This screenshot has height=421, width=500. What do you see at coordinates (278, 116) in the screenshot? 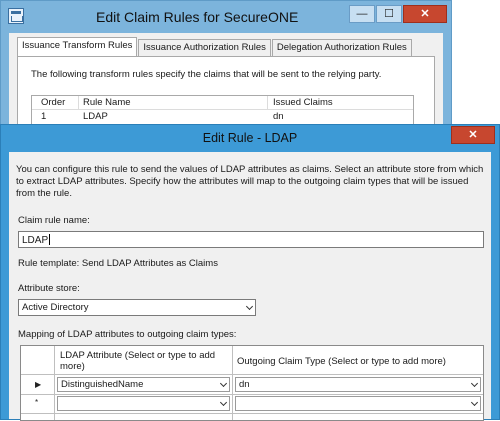
I see `rule-issued-claims: dn` at bounding box center [278, 116].